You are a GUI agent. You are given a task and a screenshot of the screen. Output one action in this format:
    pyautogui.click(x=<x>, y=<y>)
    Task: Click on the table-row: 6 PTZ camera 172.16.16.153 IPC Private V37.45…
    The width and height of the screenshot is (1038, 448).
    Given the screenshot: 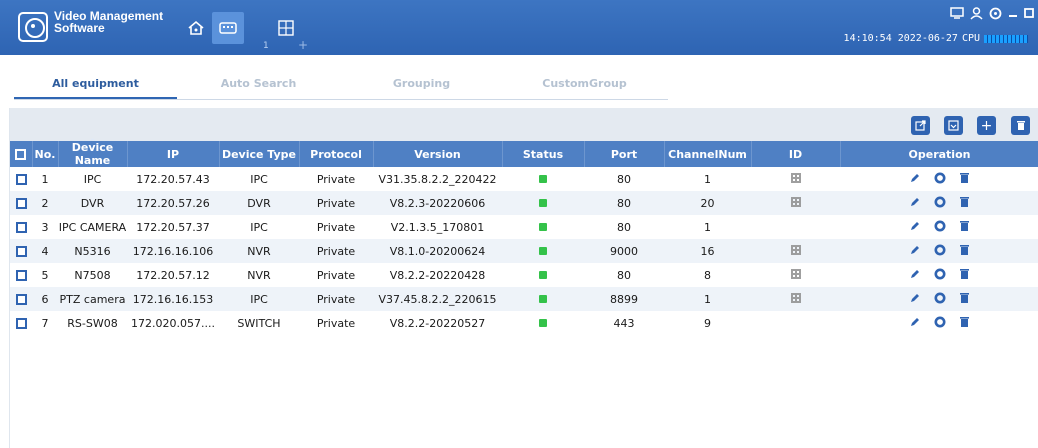 What is the action you would take?
    pyautogui.click(x=524, y=299)
    